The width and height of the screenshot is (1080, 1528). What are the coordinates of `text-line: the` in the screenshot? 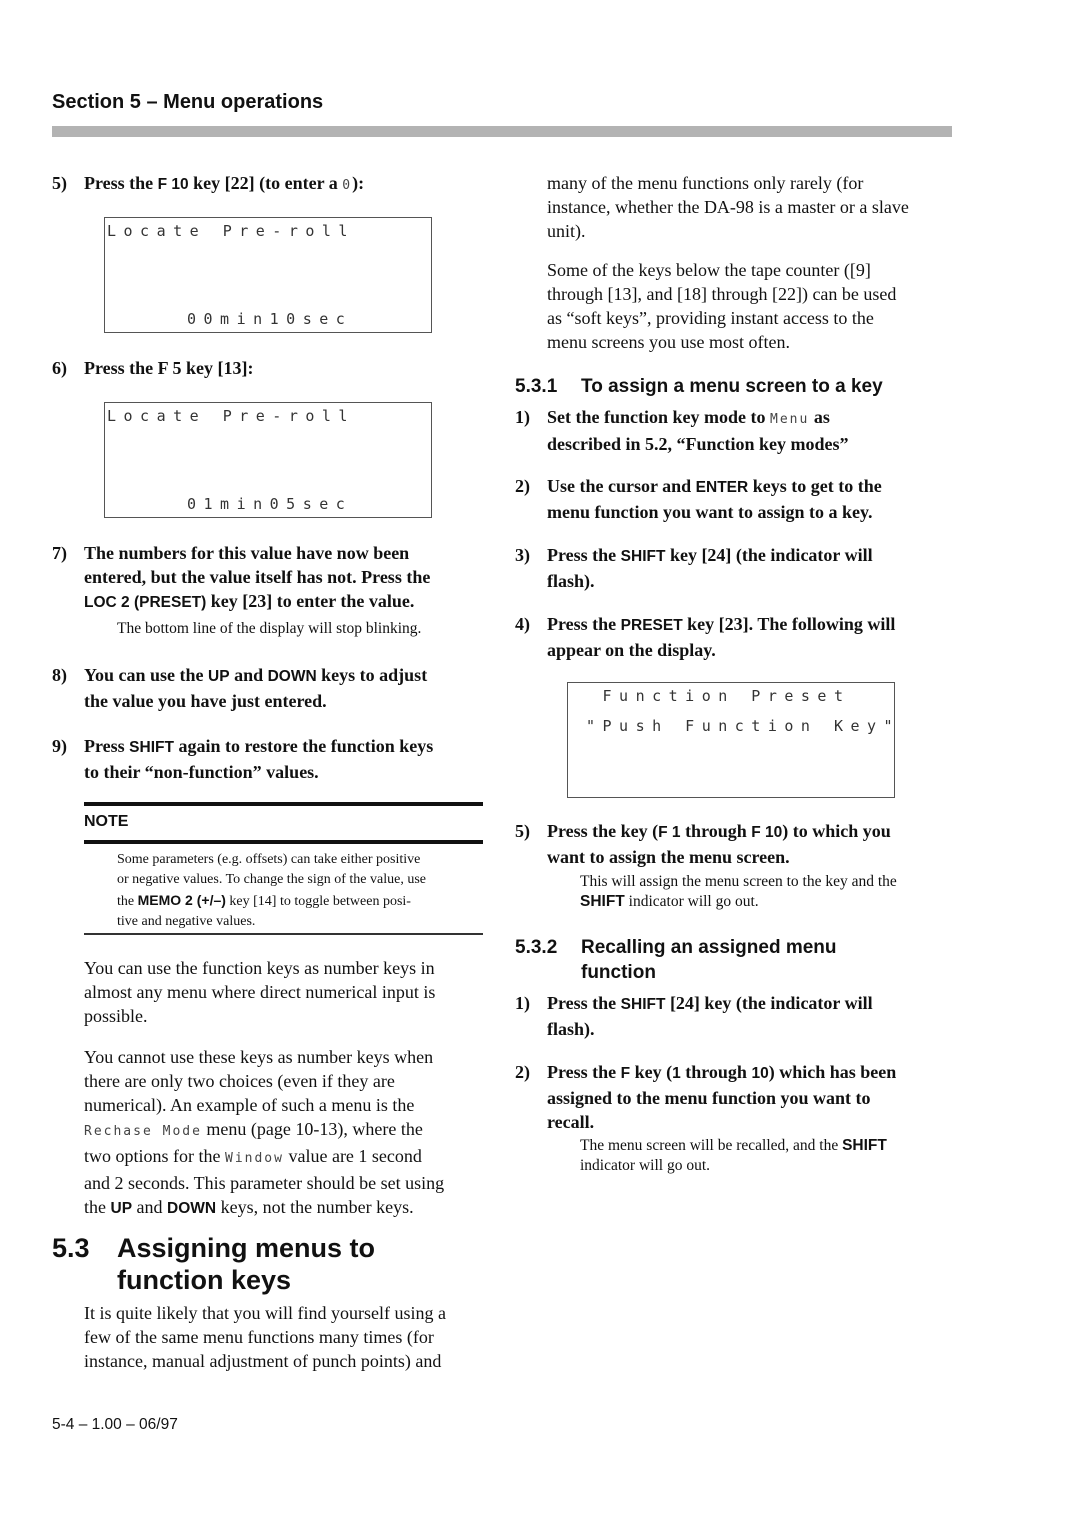 It's located at (97, 1207).